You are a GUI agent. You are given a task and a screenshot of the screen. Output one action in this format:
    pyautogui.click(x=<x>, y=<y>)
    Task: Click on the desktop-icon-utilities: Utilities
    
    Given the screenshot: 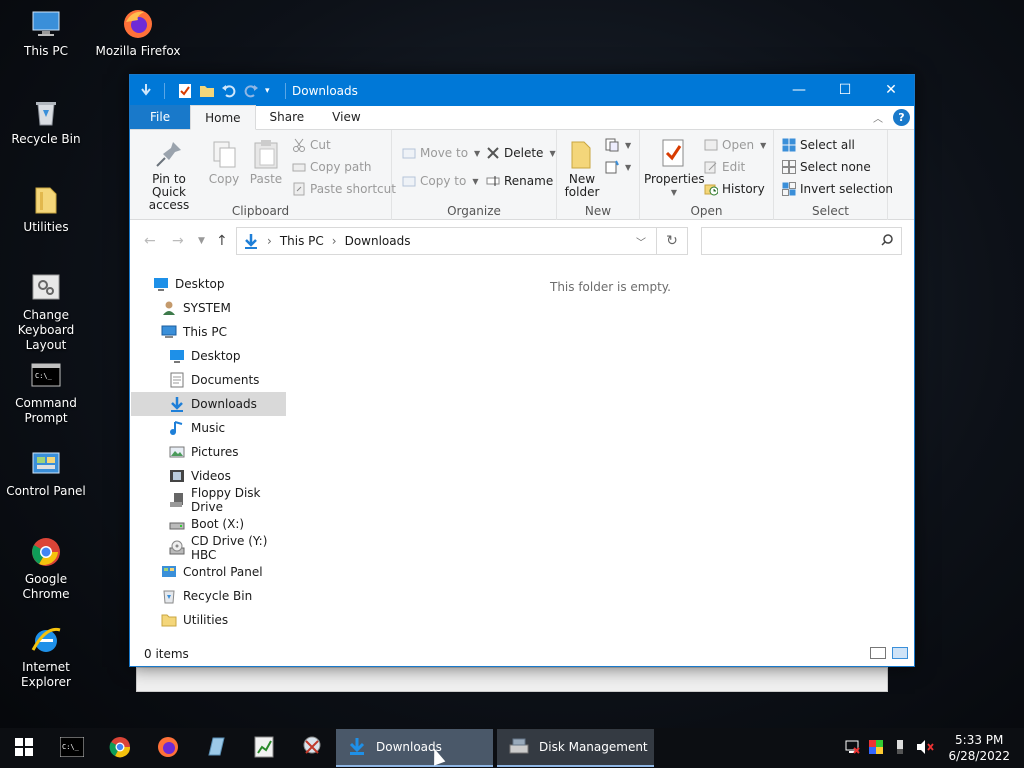 What is the action you would take?
    pyautogui.click(x=46, y=209)
    